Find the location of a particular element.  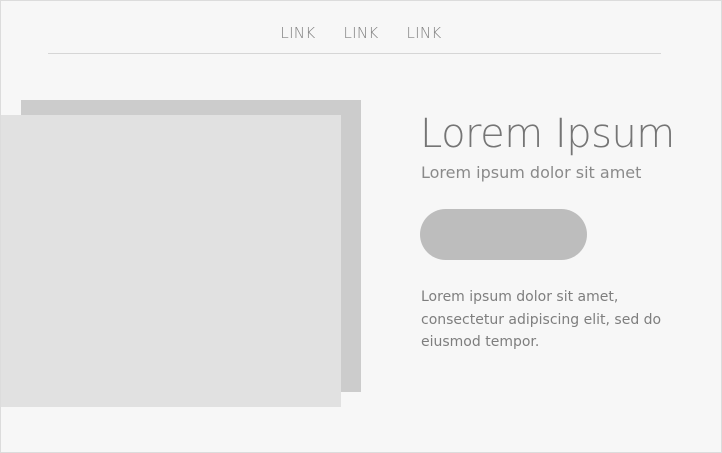

nav-divider is located at coordinates (354, 53).